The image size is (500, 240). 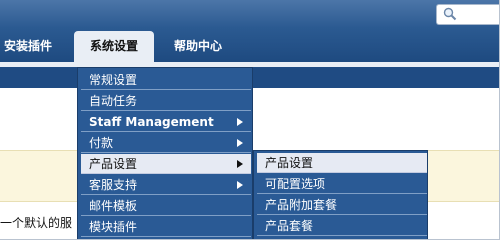 I want to click on product-settings-submenu: 产品设置 可配置选项 产品附加套餐 产品套餐, so click(x=340, y=194).